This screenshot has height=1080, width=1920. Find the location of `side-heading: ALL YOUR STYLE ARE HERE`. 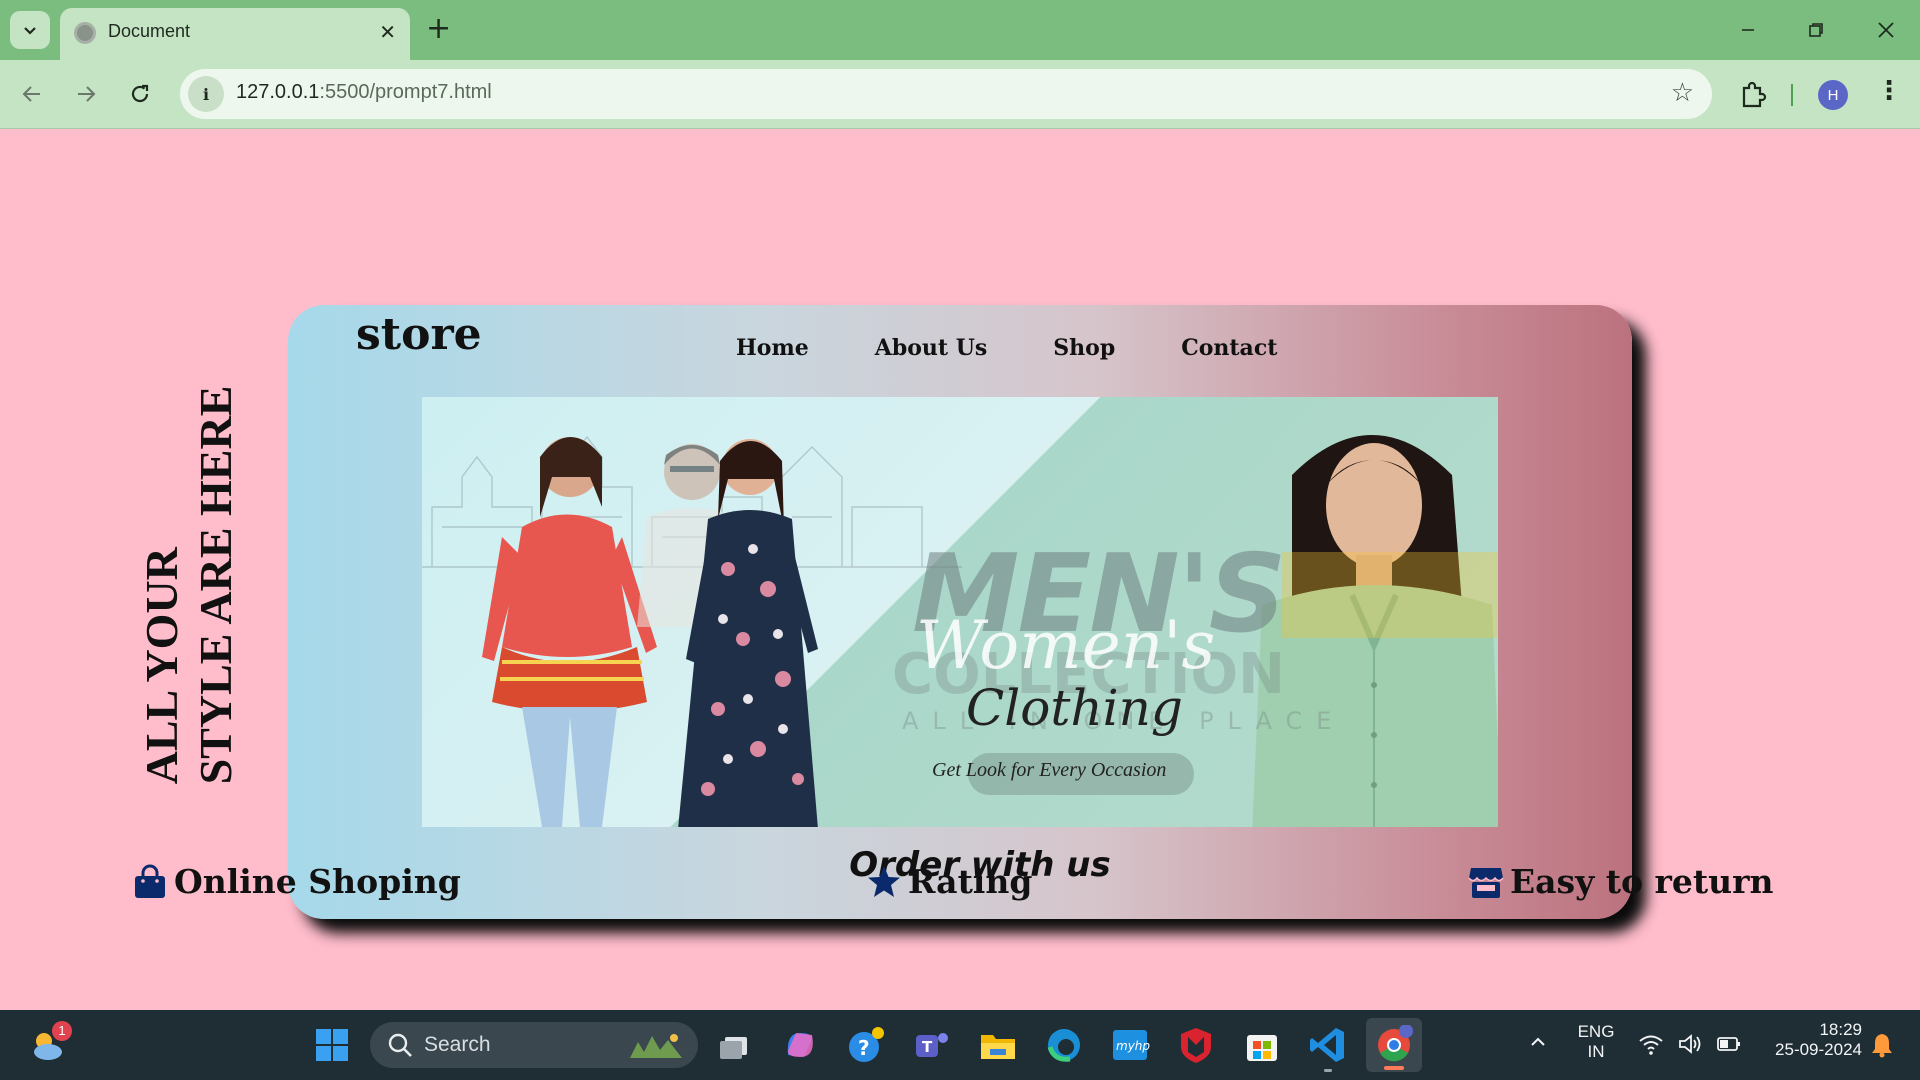

side-heading: ALL YOUR STYLE ARE HERE is located at coordinates (189, 585).